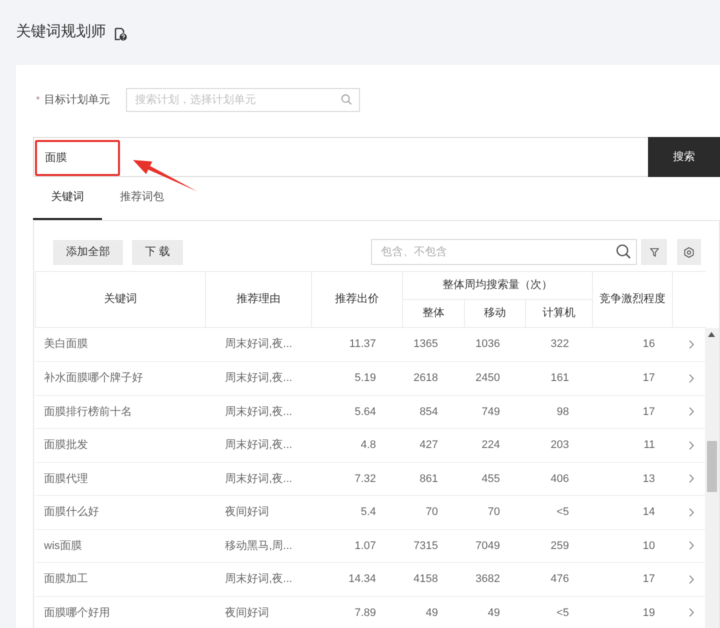 This screenshot has height=628, width=720. What do you see at coordinates (120, 579) in the screenshot?
I see `keyword-cell: 面膜加工` at bounding box center [120, 579].